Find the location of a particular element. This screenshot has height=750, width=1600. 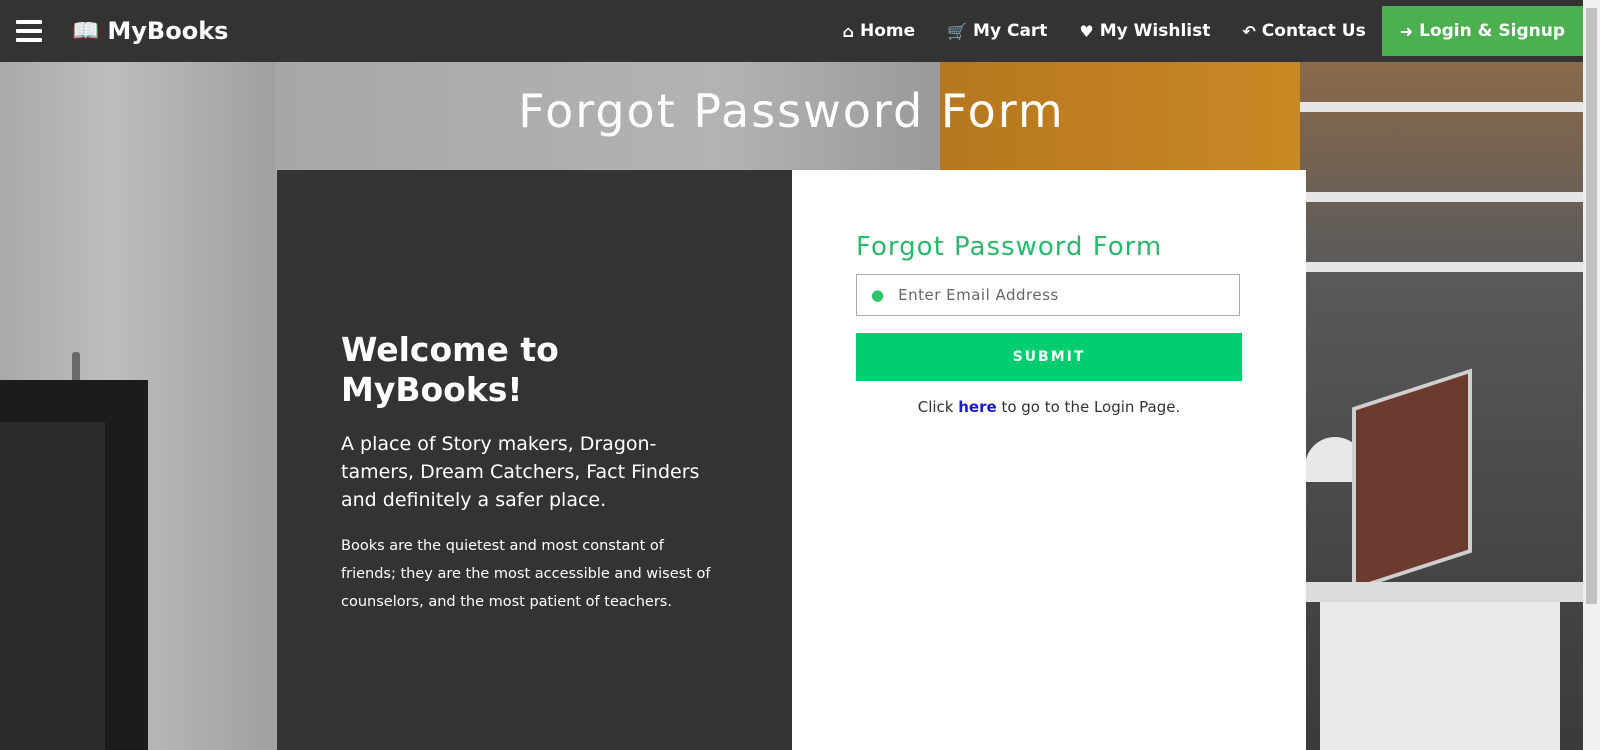

cart-icon: 🛒 is located at coordinates (957, 31).